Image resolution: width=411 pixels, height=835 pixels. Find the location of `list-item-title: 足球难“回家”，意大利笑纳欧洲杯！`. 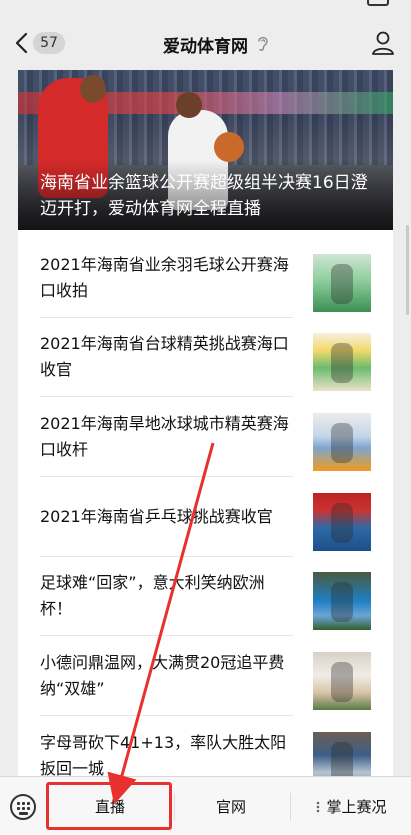

list-item-title: 足球难“回家”，意大利笑纳欧洲杯！ is located at coordinates (152, 595).